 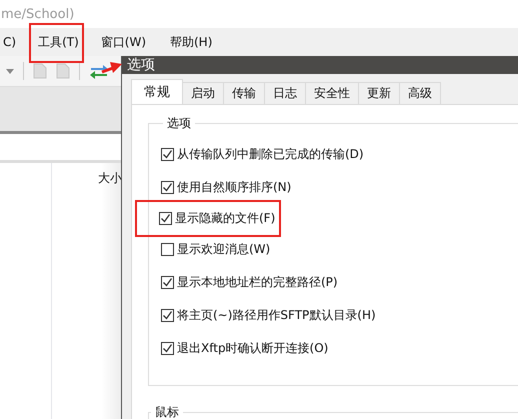 I want to click on menu-item: 工具(T), so click(x=56, y=42).